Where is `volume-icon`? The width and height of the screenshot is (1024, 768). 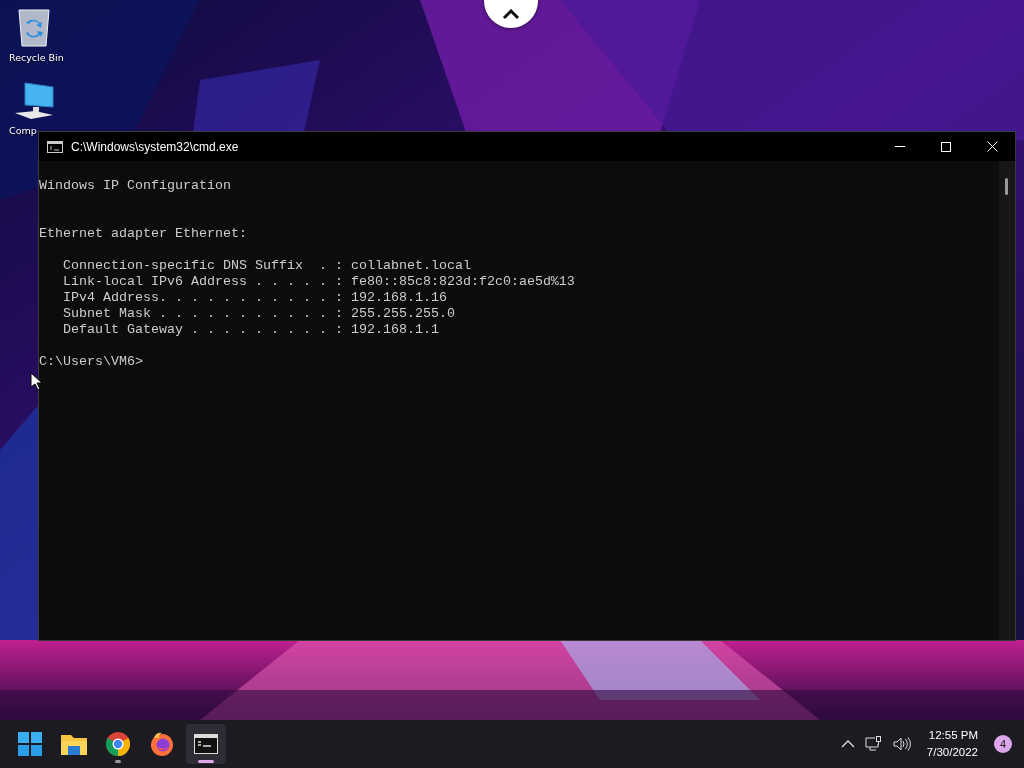
volume-icon is located at coordinates (901, 744).